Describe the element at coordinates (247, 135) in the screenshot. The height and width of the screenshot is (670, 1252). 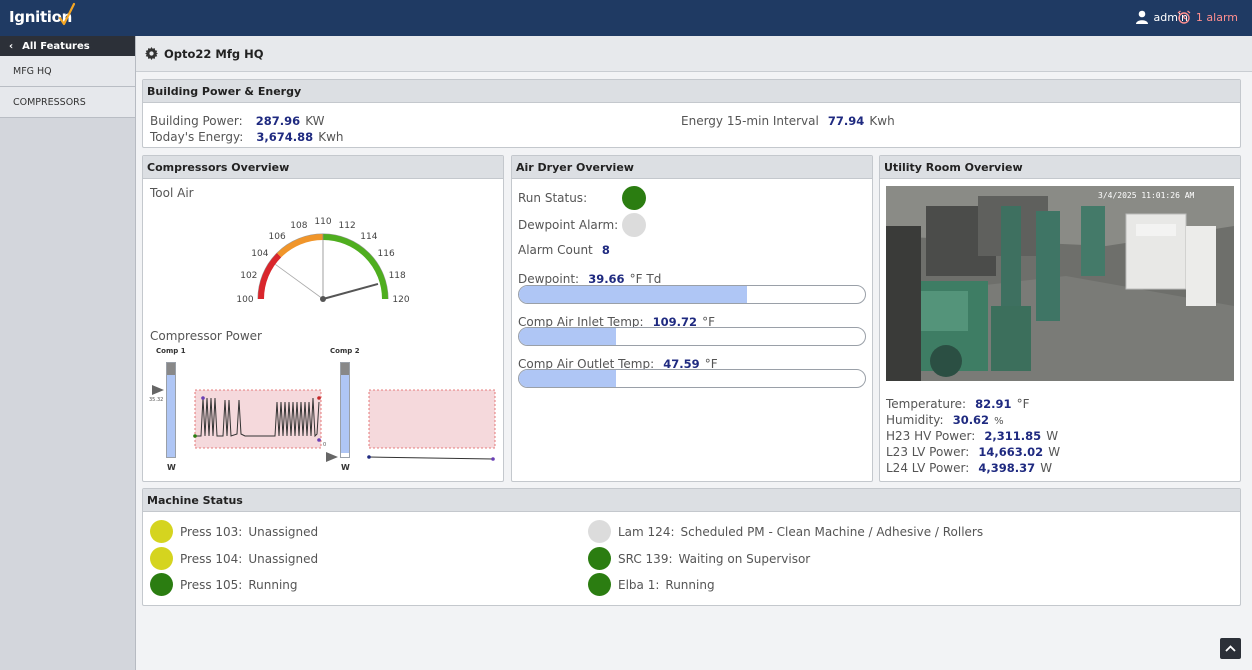
I see `todays-energy-row: Today's Energy: 3,674.88 Kwh` at that location.